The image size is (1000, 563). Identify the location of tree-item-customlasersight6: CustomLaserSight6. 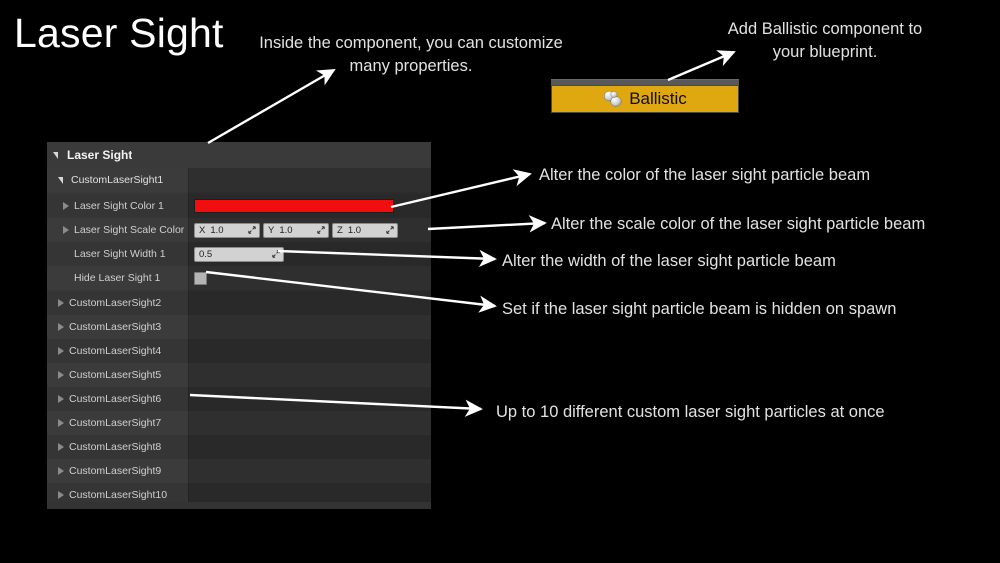
(239, 399).